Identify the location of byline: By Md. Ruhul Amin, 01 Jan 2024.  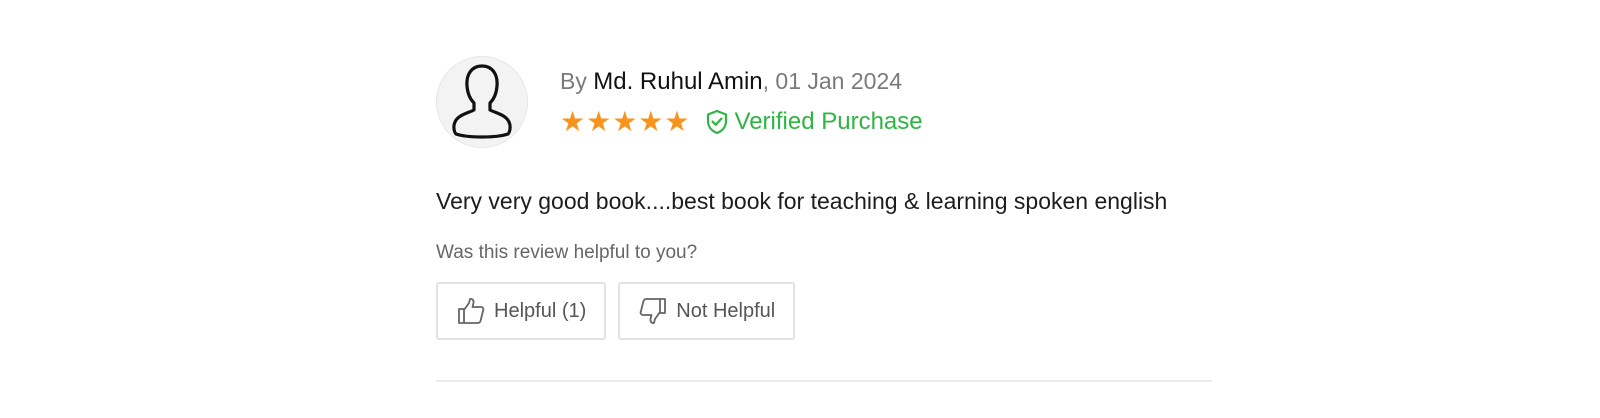
(741, 81).